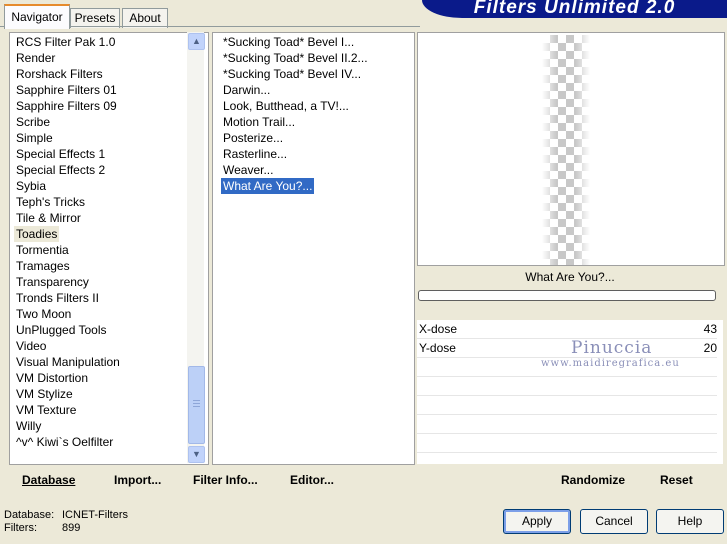 The width and height of the screenshot is (727, 544). What do you see at coordinates (60, 170) in the screenshot?
I see `category-item: Special Effects 2` at bounding box center [60, 170].